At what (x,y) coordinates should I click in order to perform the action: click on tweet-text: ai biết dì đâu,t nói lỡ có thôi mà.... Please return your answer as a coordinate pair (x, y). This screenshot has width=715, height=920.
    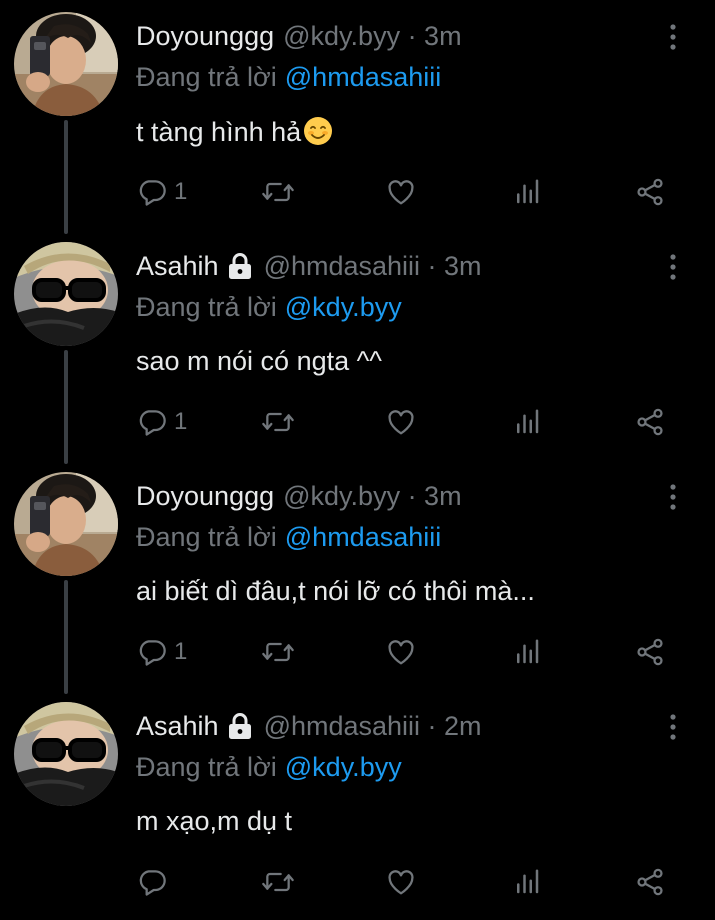
    Looking at the image, I should click on (335, 591).